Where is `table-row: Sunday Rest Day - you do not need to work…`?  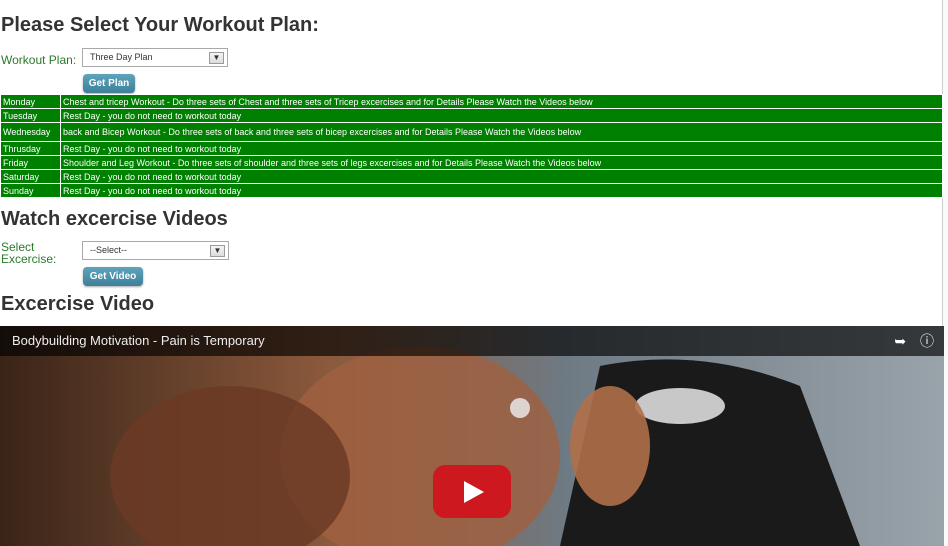
table-row: Sunday Rest Day - you do not need to work… is located at coordinates (471, 190).